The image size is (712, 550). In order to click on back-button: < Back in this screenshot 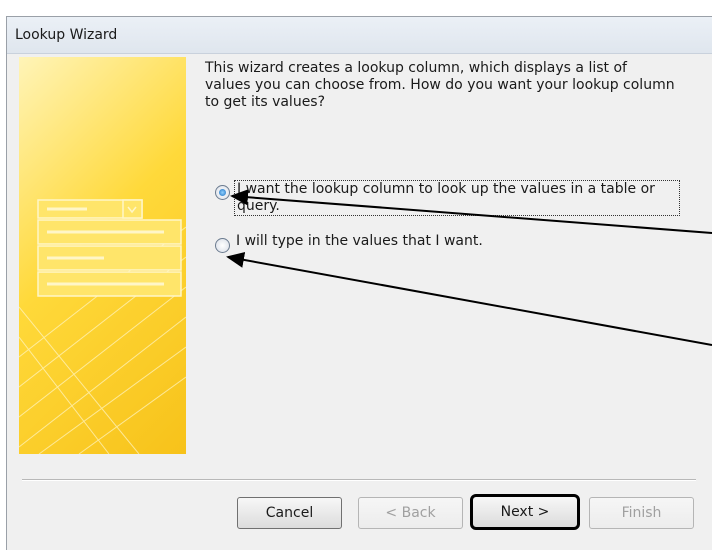, I will do `click(410, 513)`.